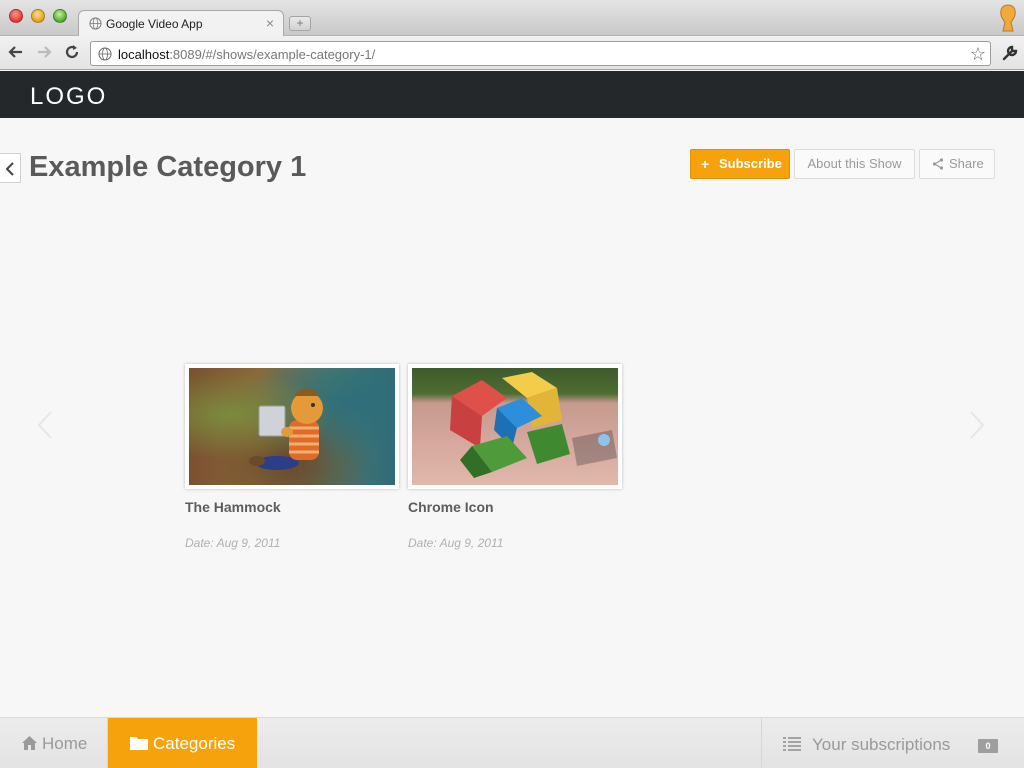  Describe the element at coordinates (168, 167) in the screenshot. I see `page-title: Example Category 1` at that location.